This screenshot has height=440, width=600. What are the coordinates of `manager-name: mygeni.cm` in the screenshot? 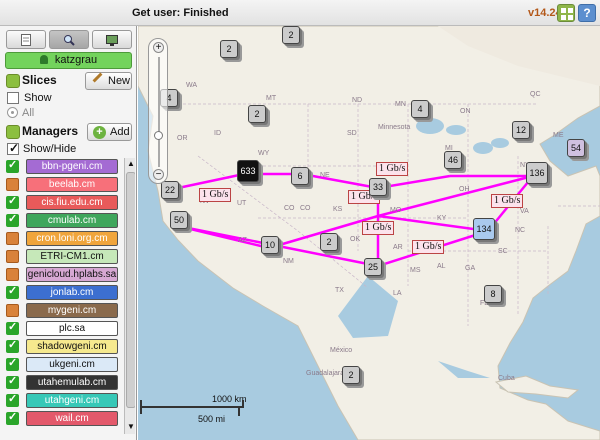 It's located at (72, 310).